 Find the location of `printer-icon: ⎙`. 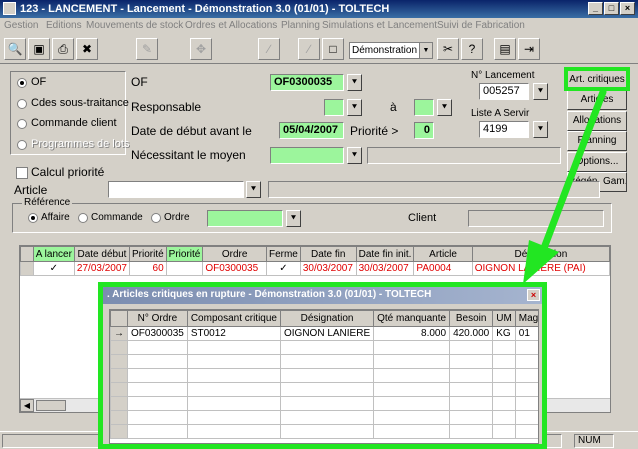

printer-icon: ⎙ is located at coordinates (63, 49).